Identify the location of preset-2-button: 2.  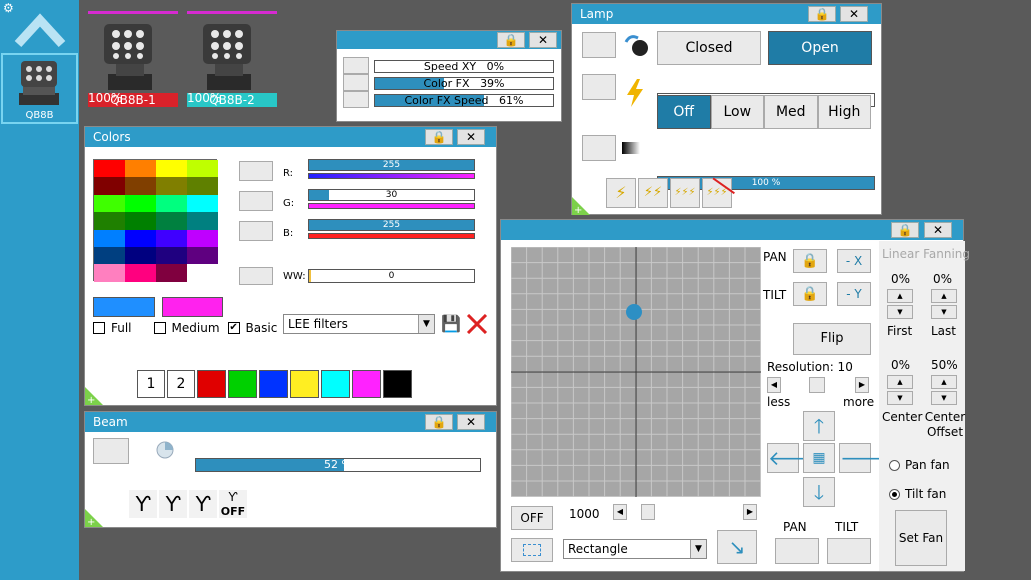
(181, 384).